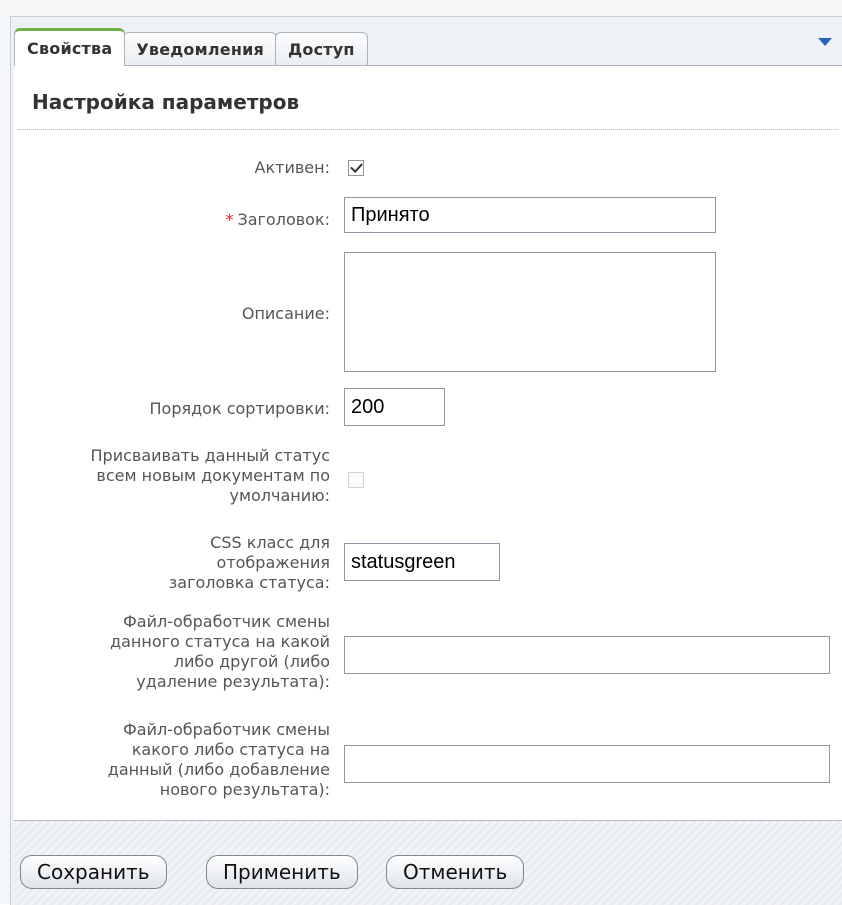 This screenshot has width=842, height=905. What do you see at coordinates (93, 872) in the screenshot?
I see `save-button: Сохранить` at bounding box center [93, 872].